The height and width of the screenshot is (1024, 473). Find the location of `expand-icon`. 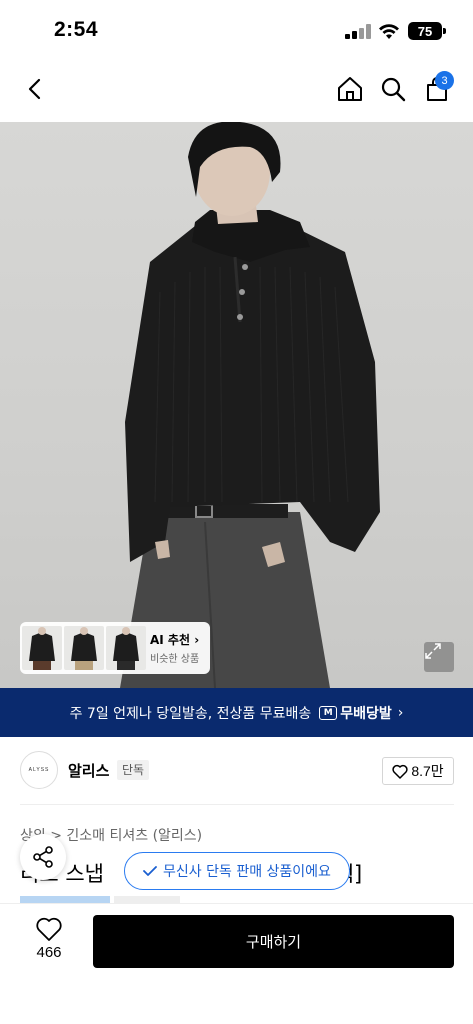

expand-icon is located at coordinates (433, 651).